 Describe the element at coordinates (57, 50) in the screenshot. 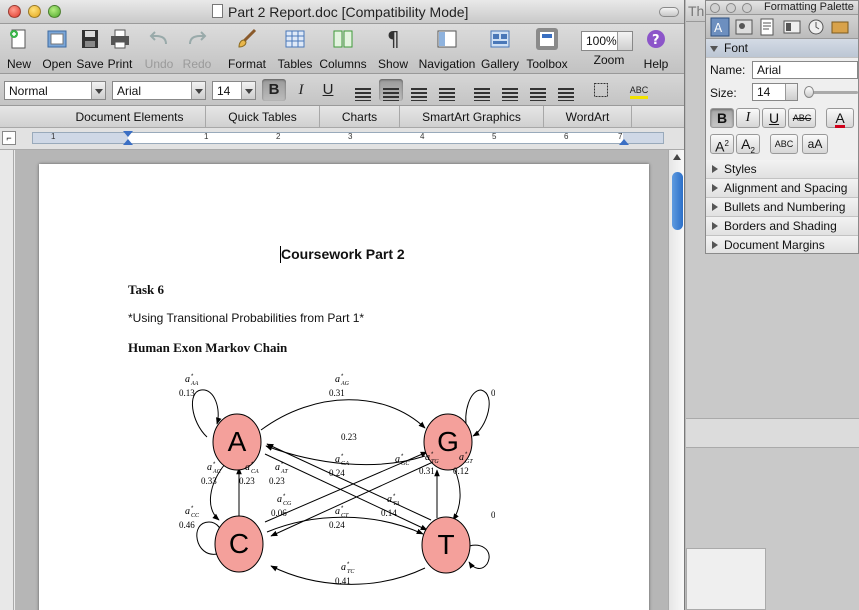

I see `open-button: Open` at that location.